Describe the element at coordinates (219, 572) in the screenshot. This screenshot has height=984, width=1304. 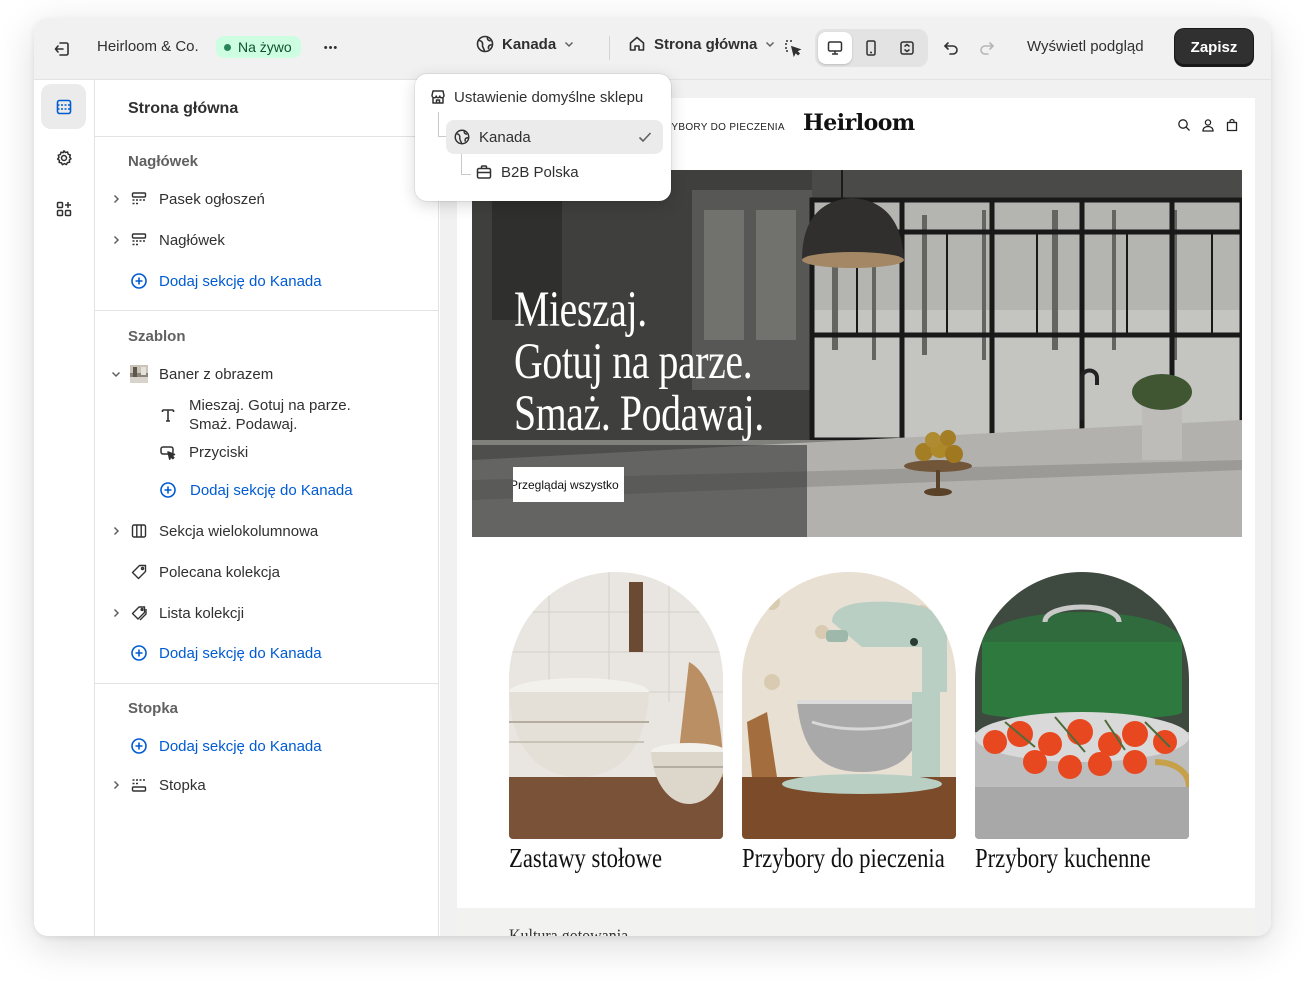
I see `sidebar-item-label: Polecana kolekcja` at that location.